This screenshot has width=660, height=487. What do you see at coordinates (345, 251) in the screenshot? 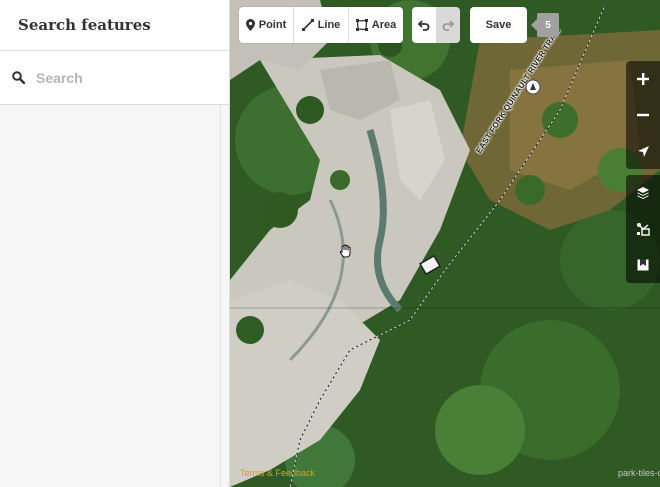
I see `hand-cursor-icon` at bounding box center [345, 251].